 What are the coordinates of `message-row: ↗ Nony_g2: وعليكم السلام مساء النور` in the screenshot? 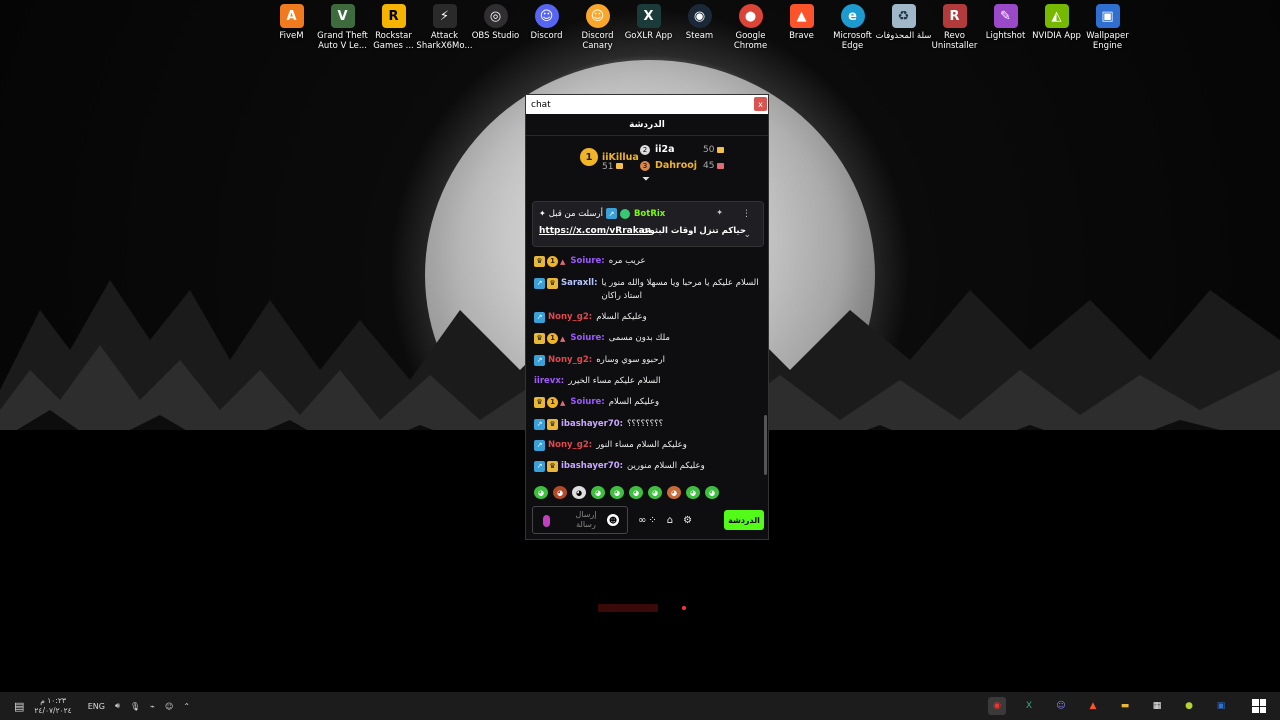 It's located at (647, 445).